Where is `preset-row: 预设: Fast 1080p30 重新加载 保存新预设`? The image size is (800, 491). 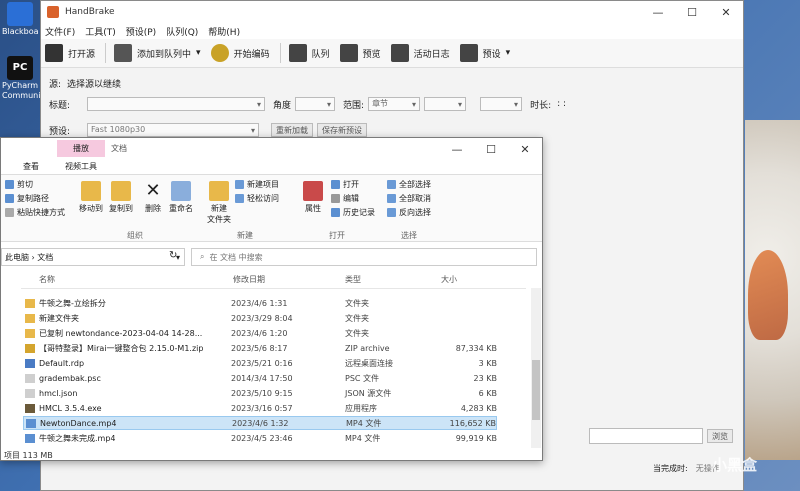
preset-row: 预设: Fast 1080p30 重新加载 保存新预设 is located at coordinates (208, 130).